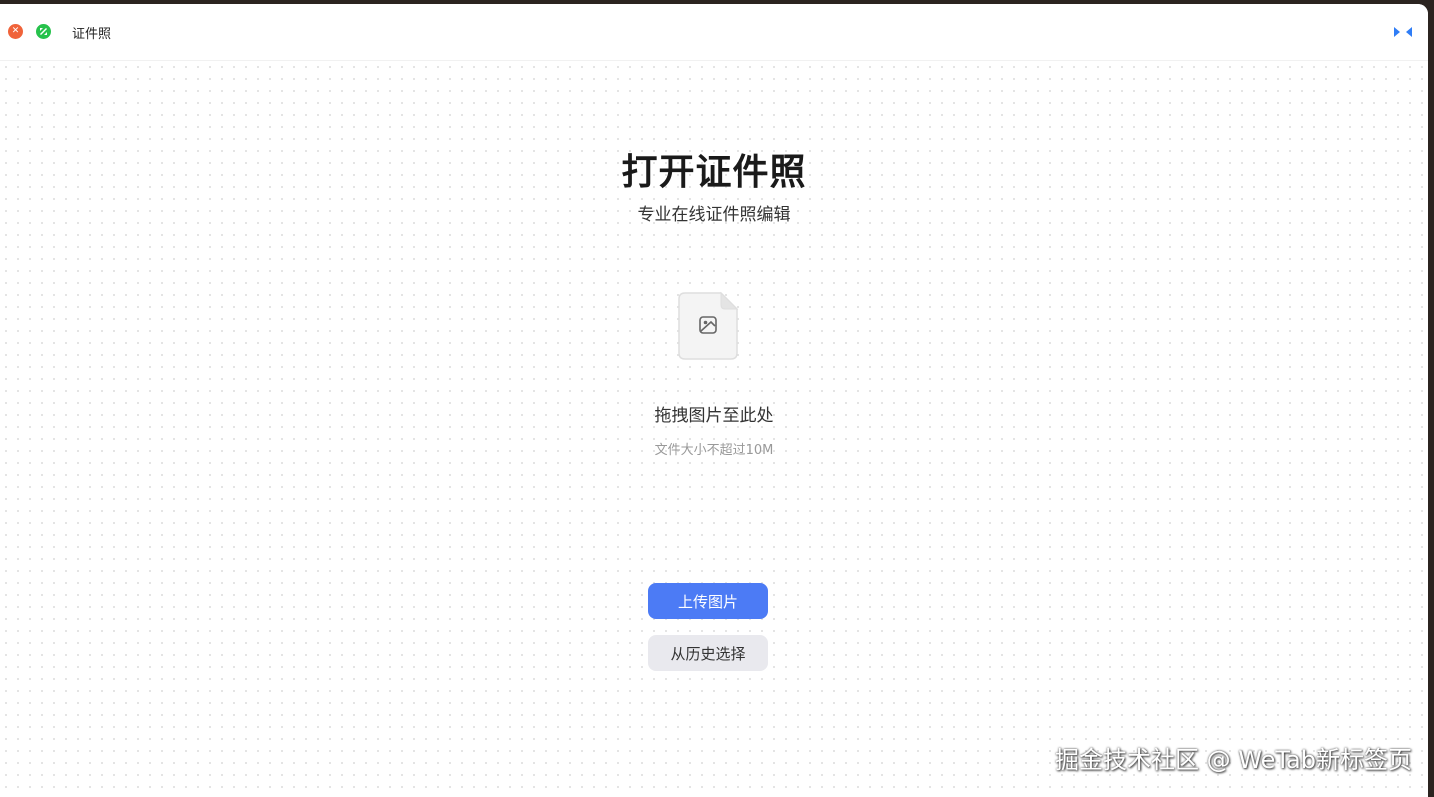 This screenshot has height=797, width=1434. Describe the element at coordinates (714, 32) in the screenshot. I see `title-bar: ✕ 证件照` at that location.